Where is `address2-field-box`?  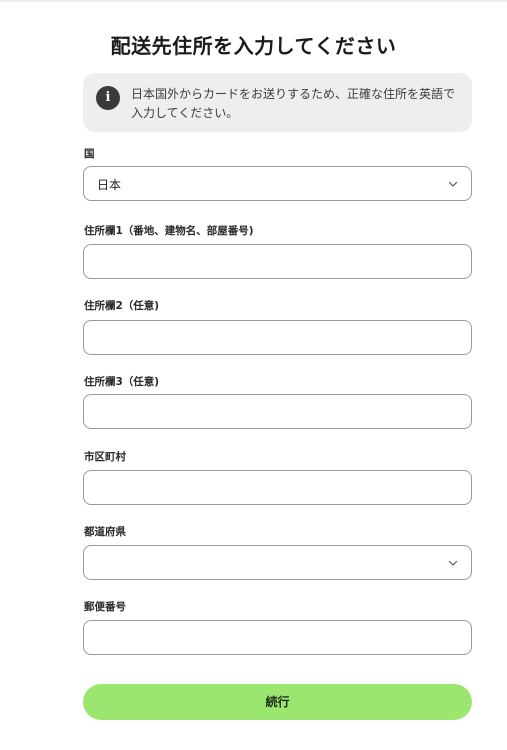
address2-field-box is located at coordinates (277, 337).